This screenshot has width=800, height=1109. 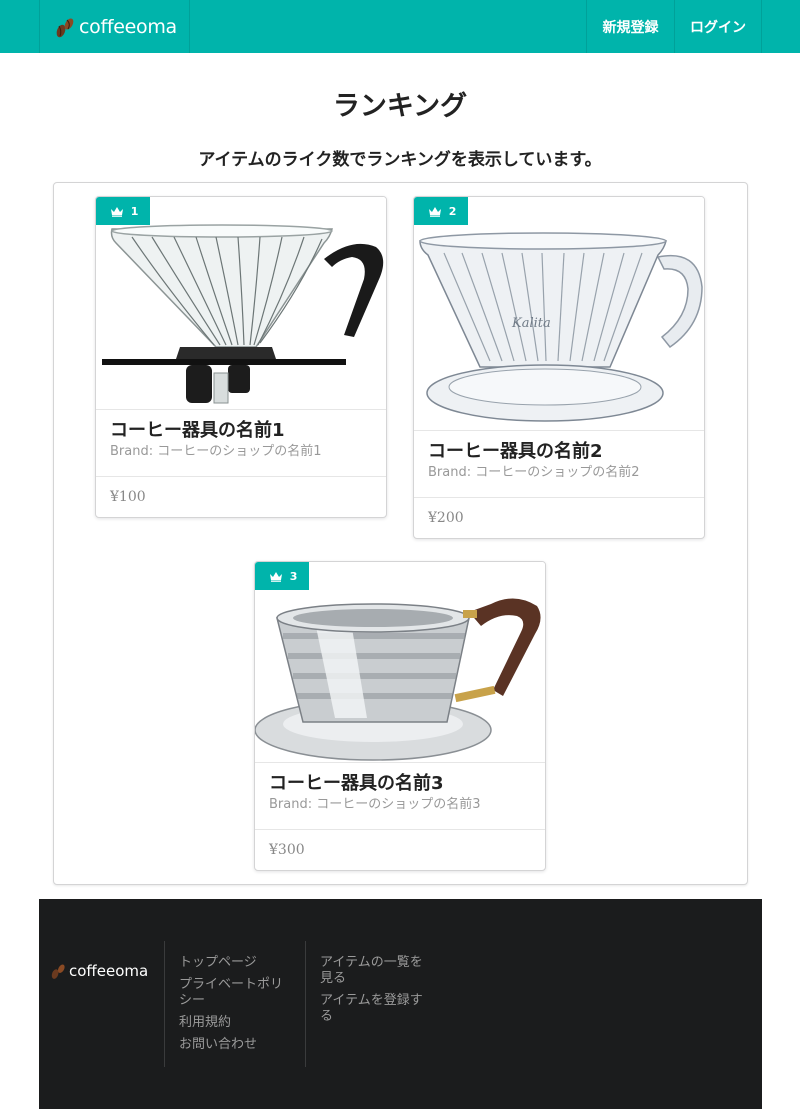 I want to click on rank-ribbon: 3, so click(x=282, y=576).